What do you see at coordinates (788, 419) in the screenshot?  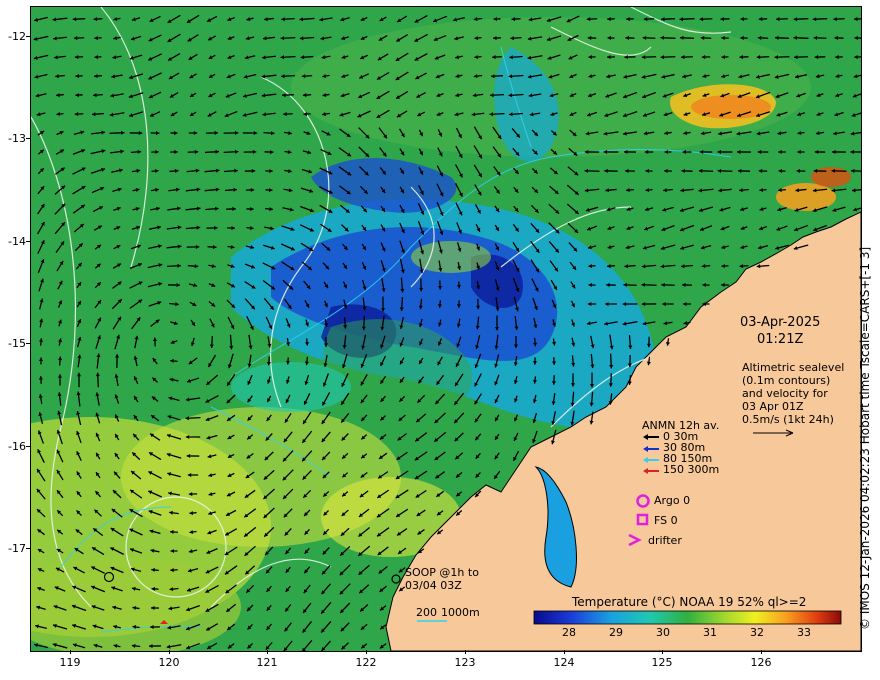 I see `altimetry-note-line: 0.5m/s (1kt 24h)` at bounding box center [788, 419].